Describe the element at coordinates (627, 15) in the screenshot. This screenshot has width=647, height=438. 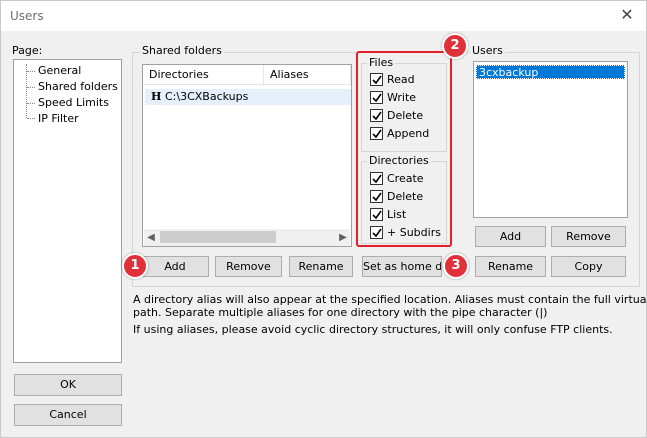
I see `close-icon: ✕` at that location.